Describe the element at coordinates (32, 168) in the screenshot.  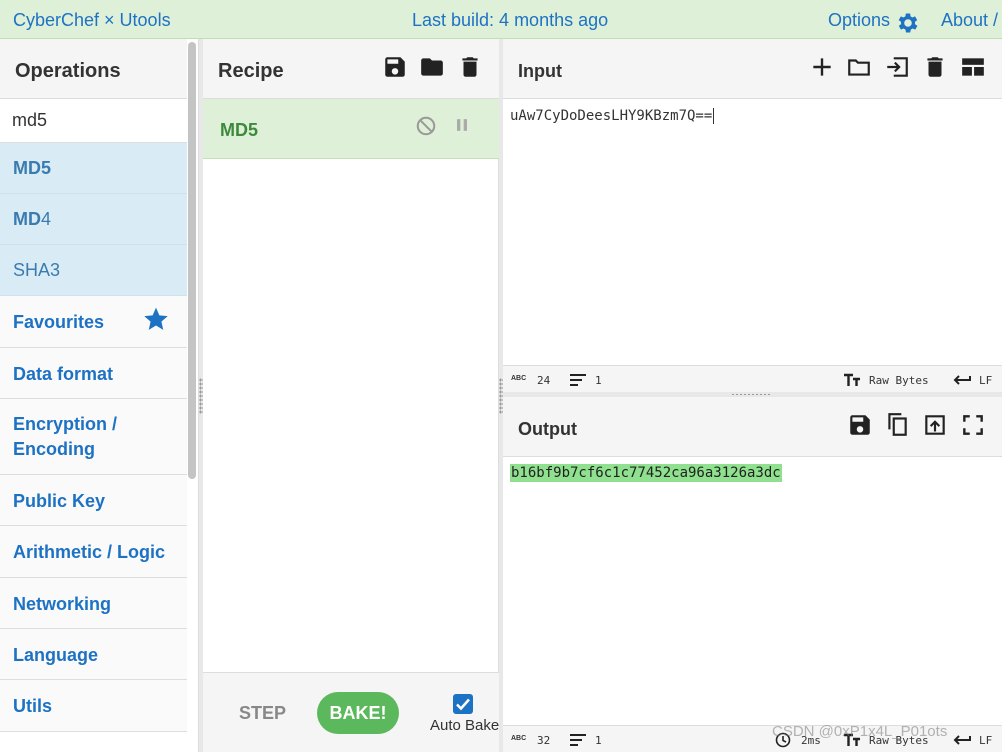
I see `search-result-match: MD5` at that location.